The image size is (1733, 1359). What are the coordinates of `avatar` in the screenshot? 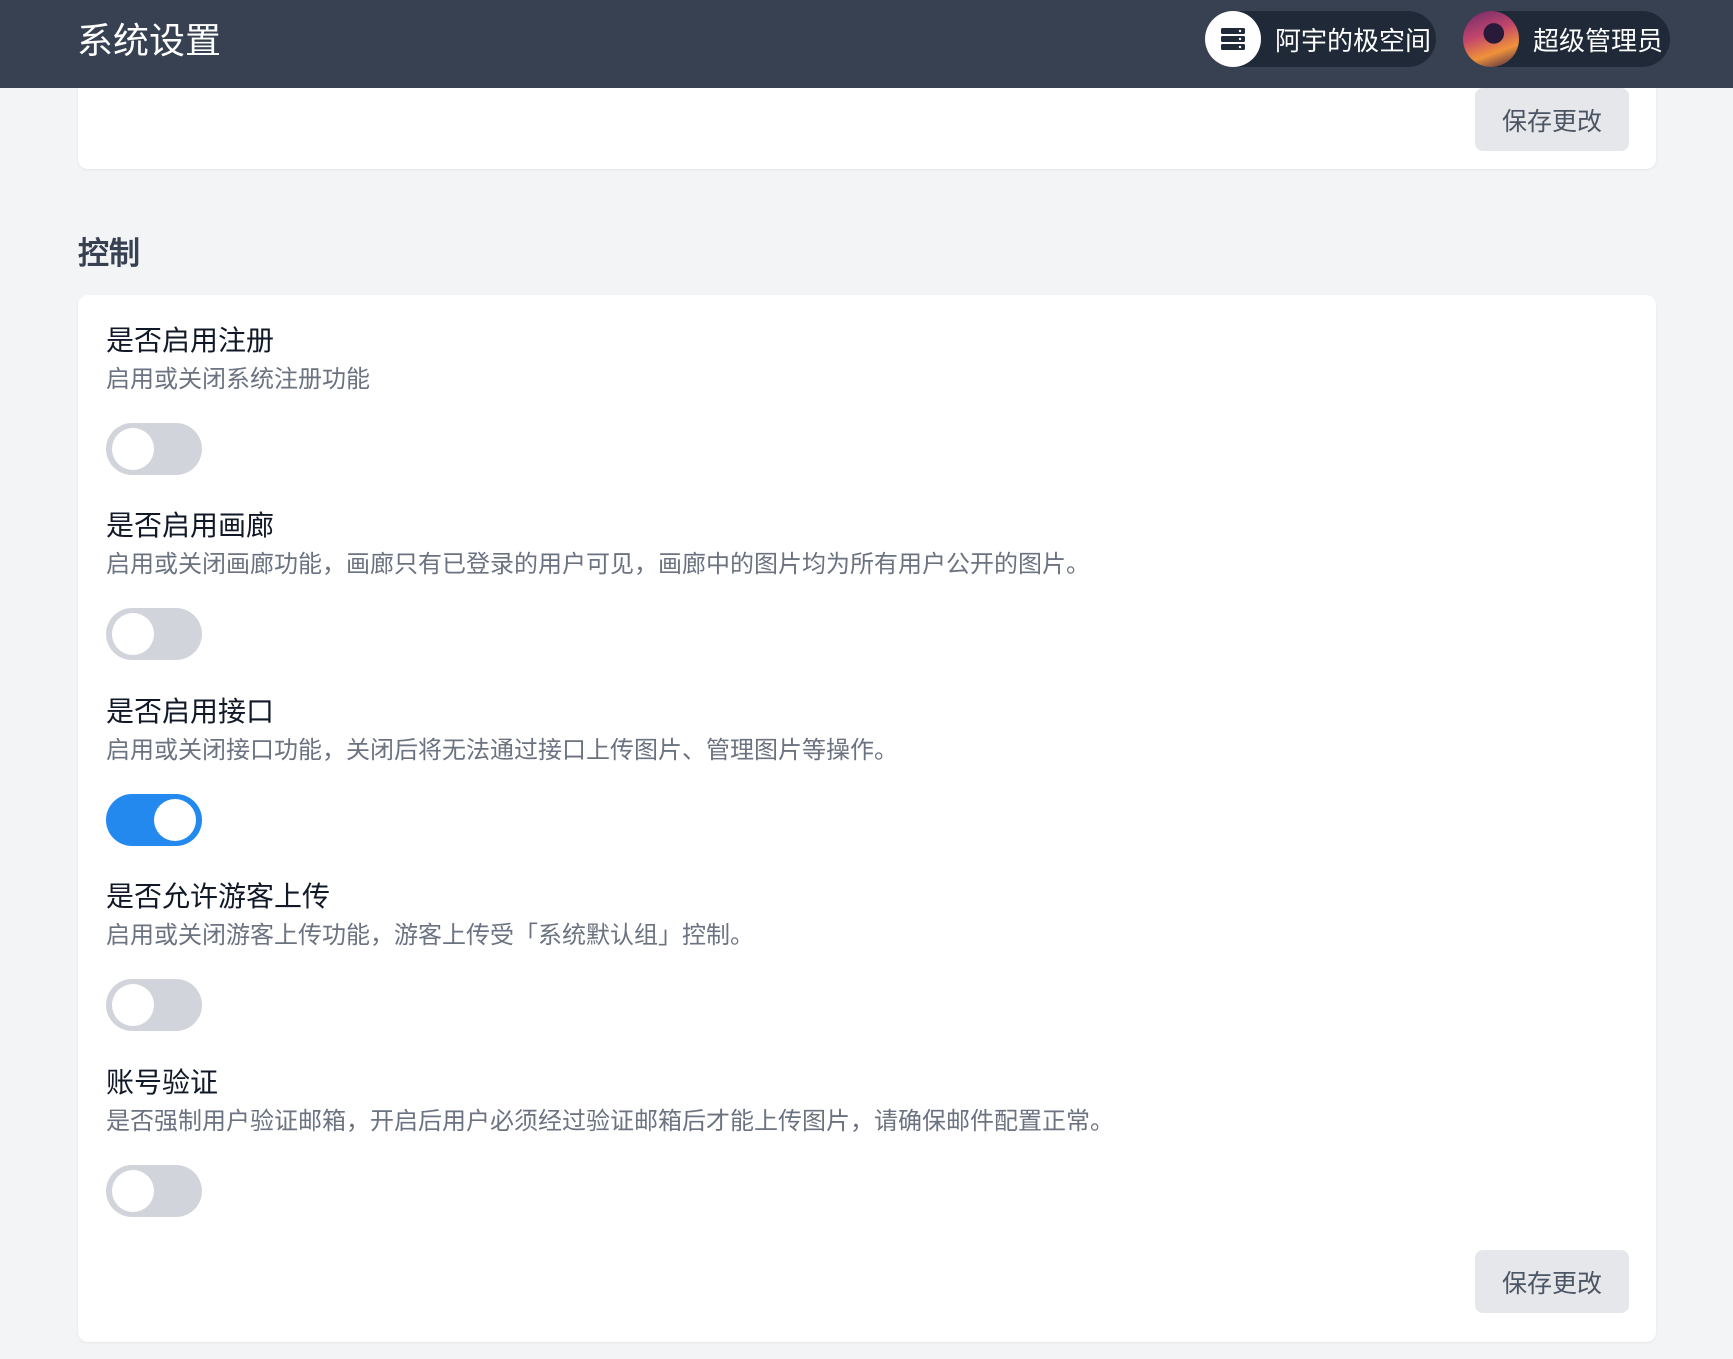 It's located at (1491, 39).